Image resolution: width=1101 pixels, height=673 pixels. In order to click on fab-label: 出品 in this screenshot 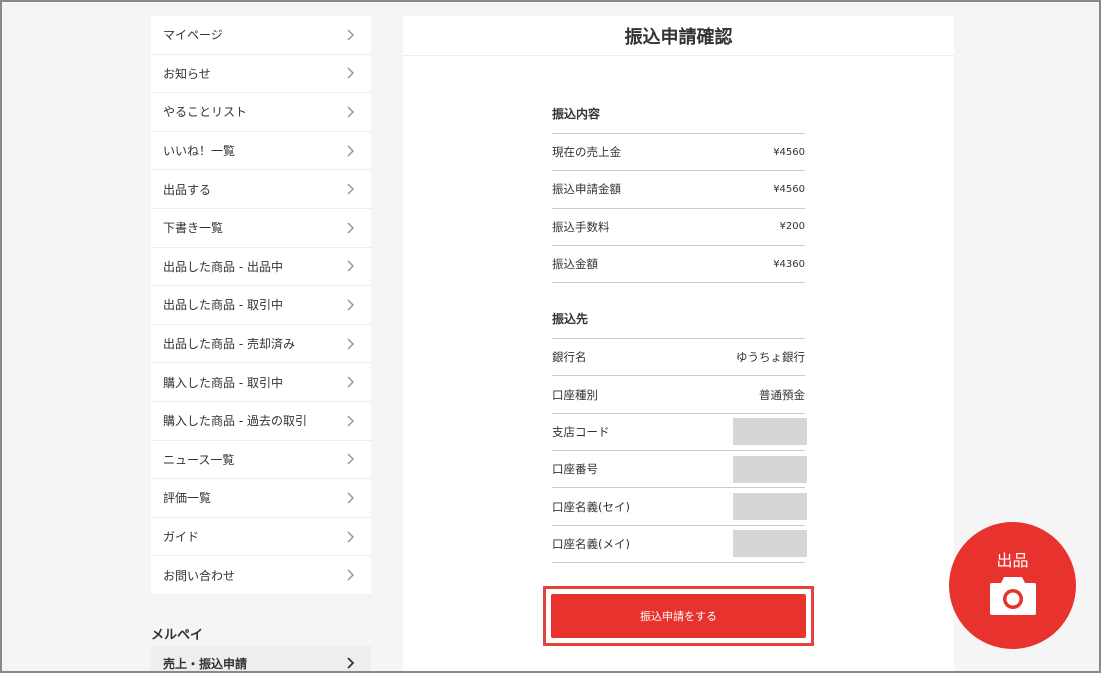, I will do `click(1012, 560)`.